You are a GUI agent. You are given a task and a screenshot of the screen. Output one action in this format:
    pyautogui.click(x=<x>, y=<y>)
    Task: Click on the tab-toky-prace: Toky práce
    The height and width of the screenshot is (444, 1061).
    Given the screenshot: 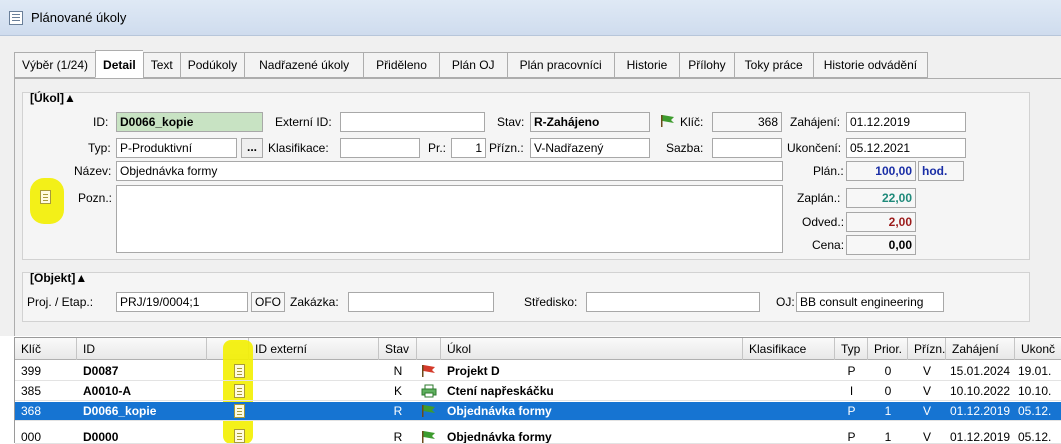 What is the action you would take?
    pyautogui.click(x=773, y=65)
    